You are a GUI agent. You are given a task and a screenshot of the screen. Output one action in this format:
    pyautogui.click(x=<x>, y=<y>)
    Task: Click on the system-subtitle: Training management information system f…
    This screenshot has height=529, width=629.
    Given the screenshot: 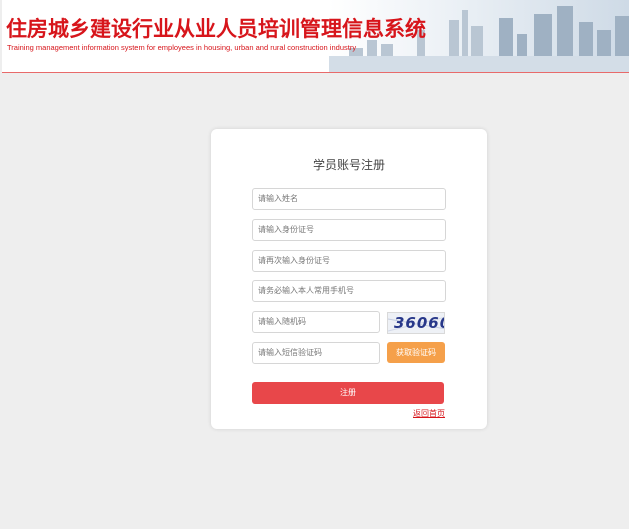 What is the action you would take?
    pyautogui.click(x=182, y=47)
    